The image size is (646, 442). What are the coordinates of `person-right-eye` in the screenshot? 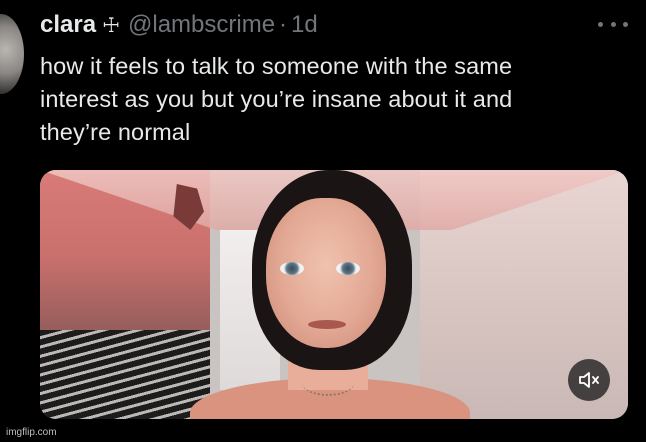 It's located at (348, 268).